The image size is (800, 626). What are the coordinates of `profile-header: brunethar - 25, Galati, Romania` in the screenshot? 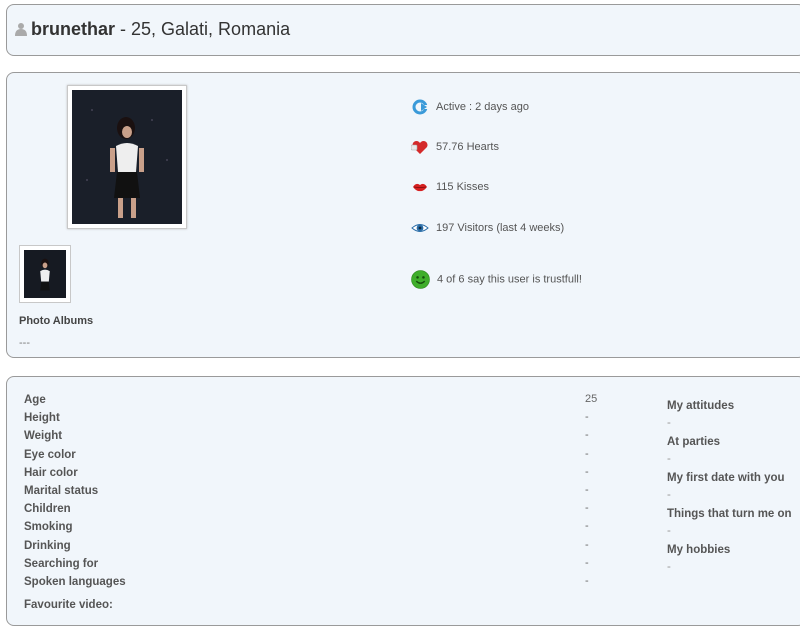 It's located at (403, 30).